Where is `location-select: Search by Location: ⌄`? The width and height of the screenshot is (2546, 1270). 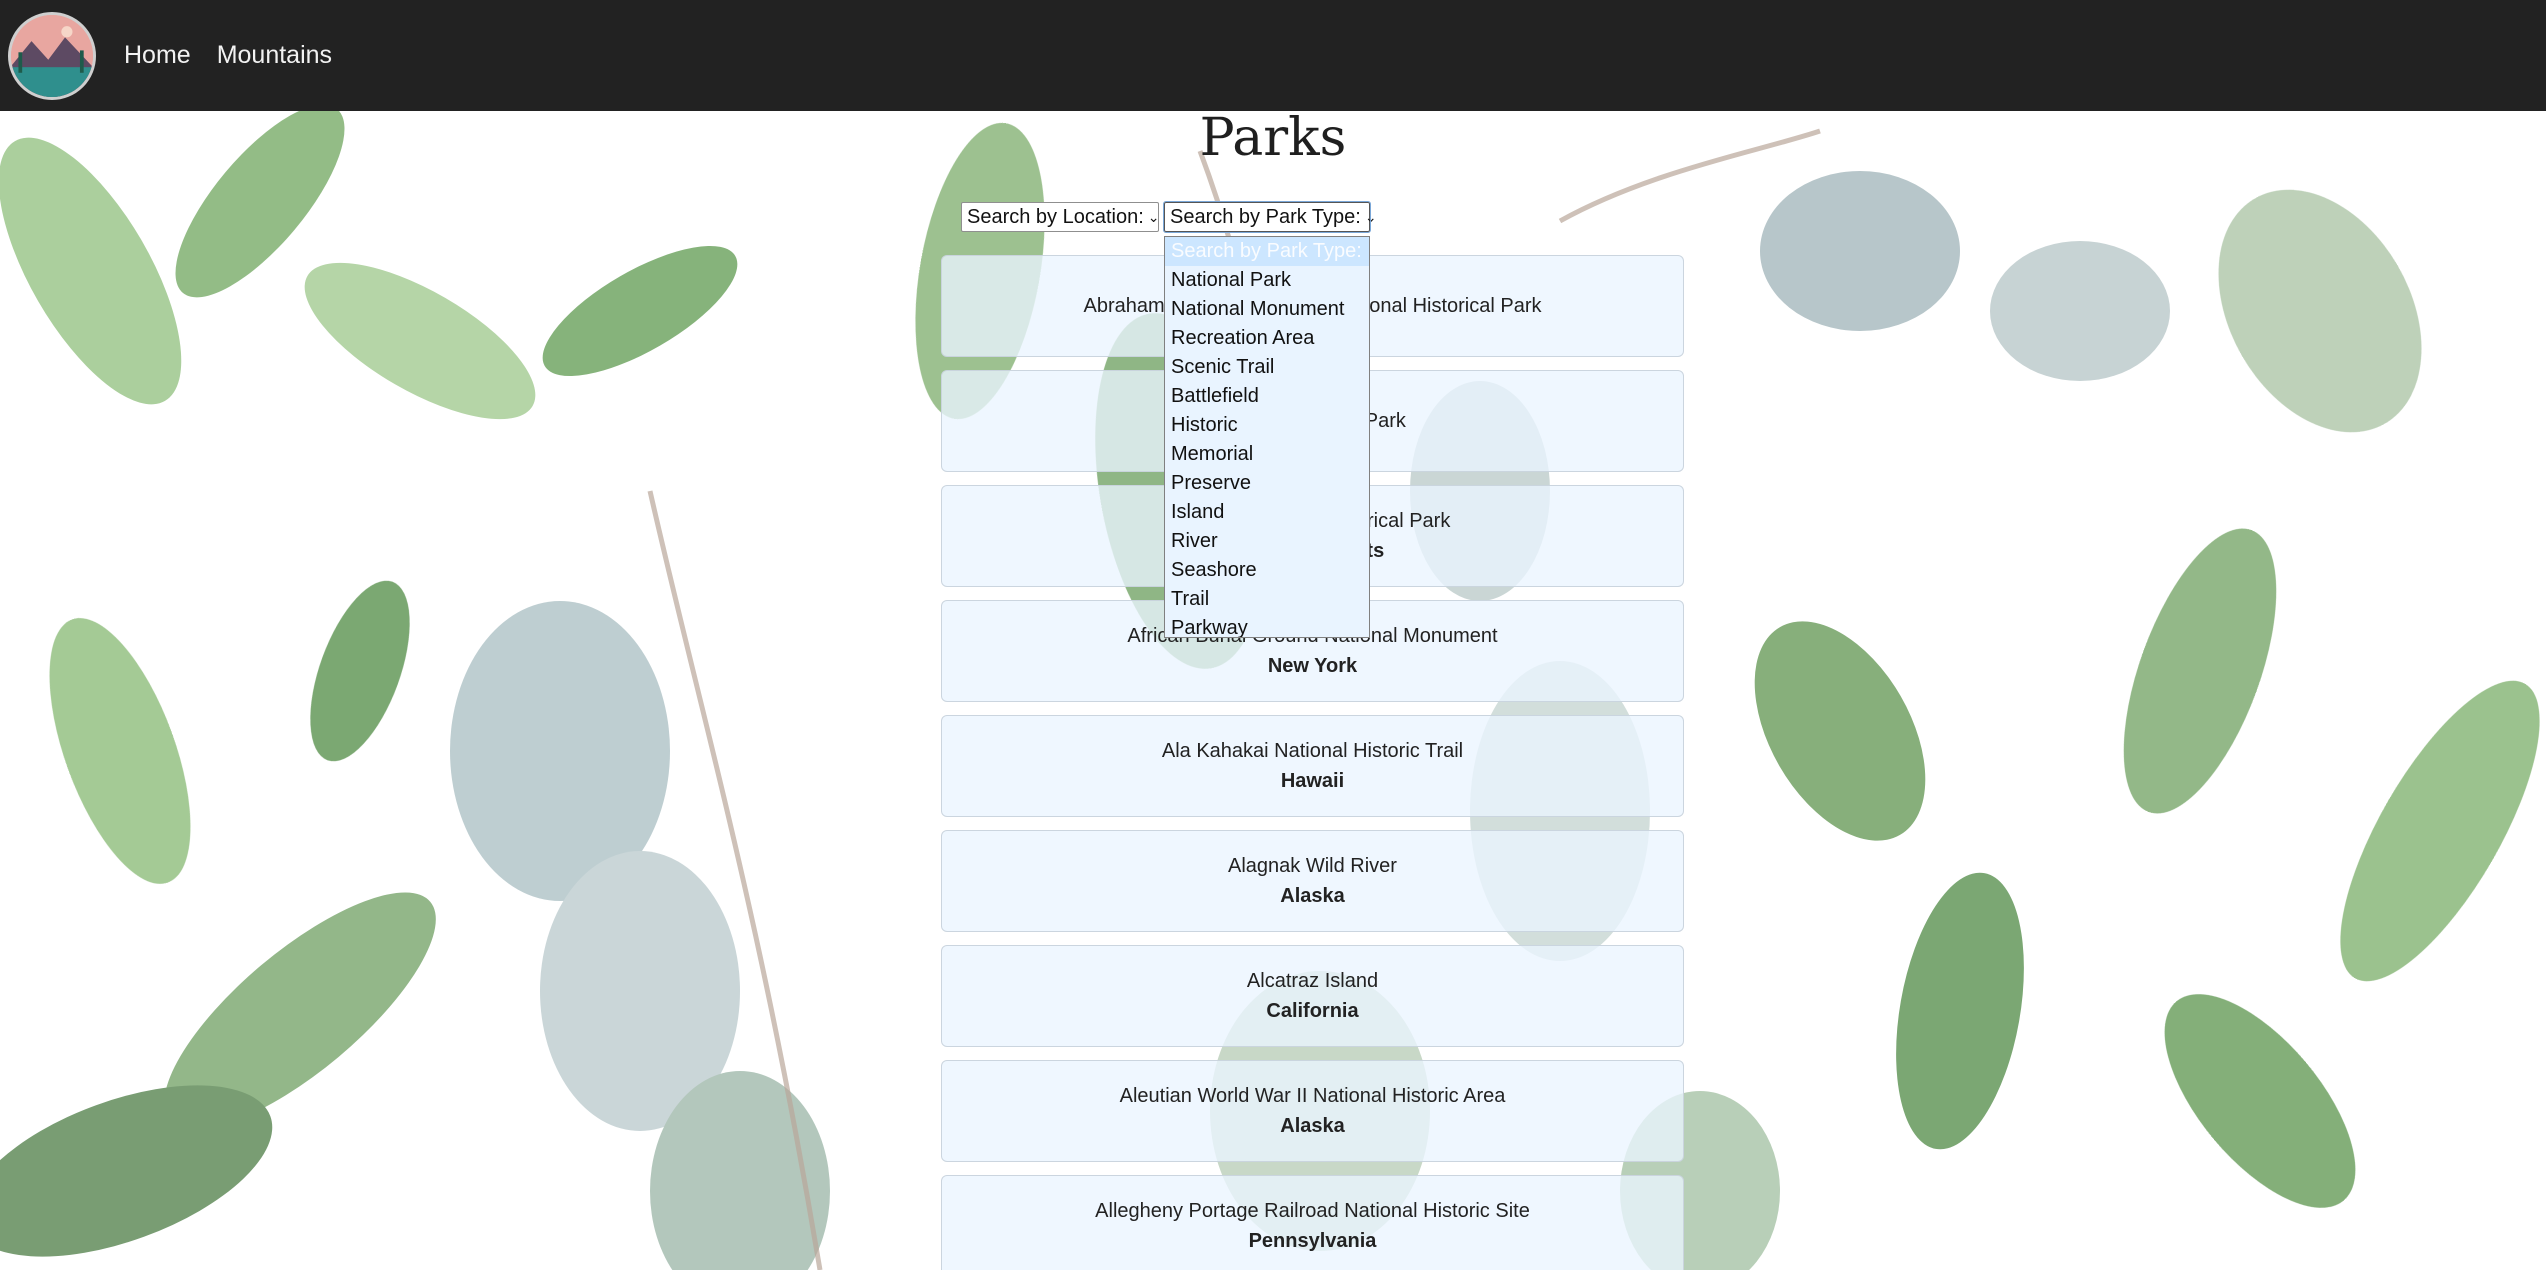 location-select: Search by Location: ⌄ is located at coordinates (1060, 217).